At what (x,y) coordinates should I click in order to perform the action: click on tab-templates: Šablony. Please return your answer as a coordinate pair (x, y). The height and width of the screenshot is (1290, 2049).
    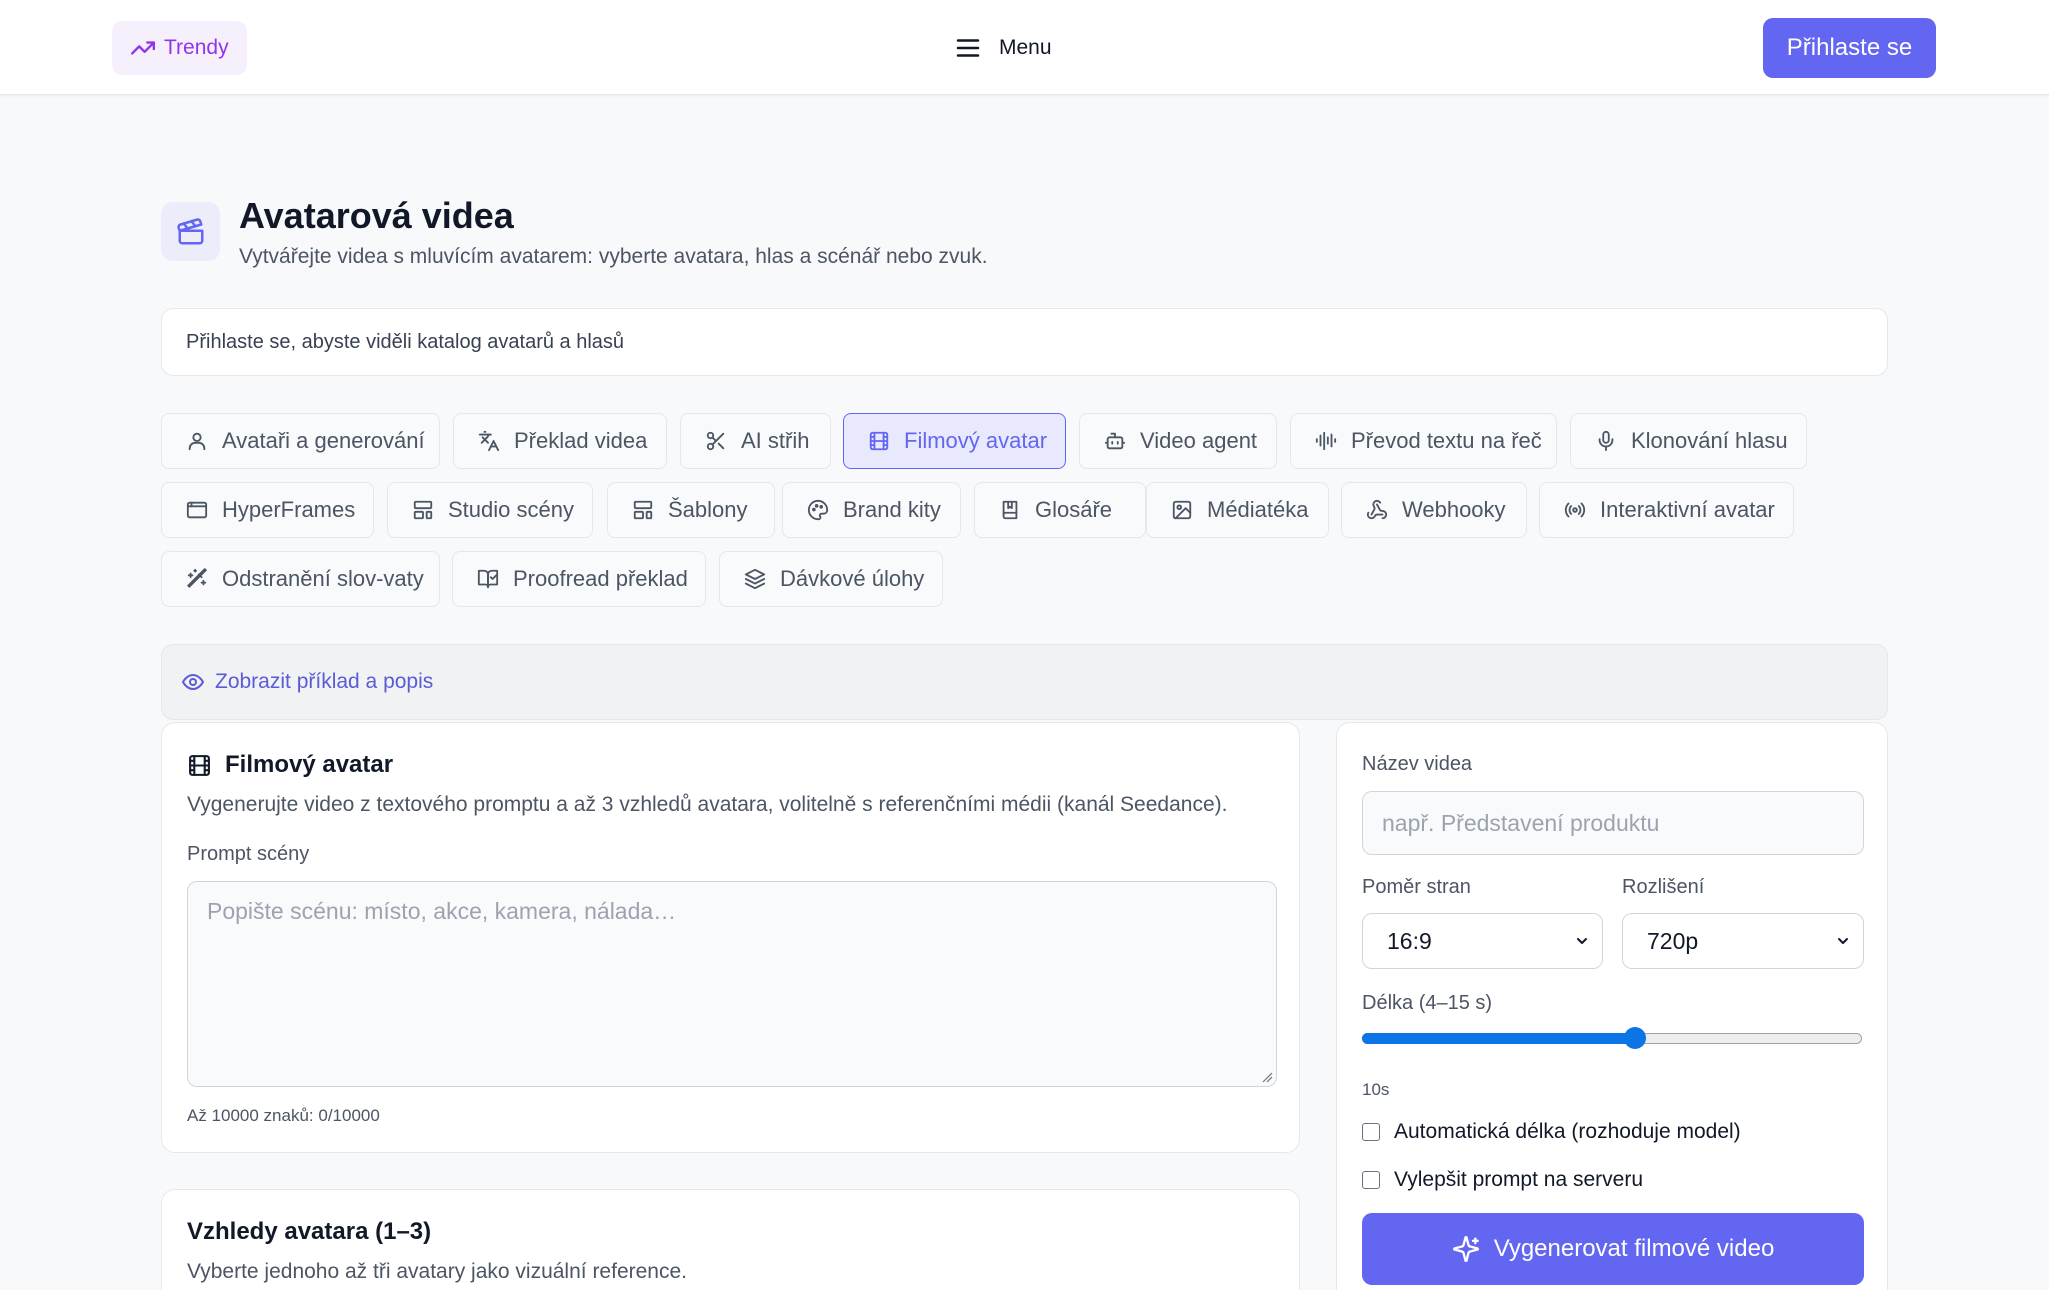
    Looking at the image, I should click on (691, 510).